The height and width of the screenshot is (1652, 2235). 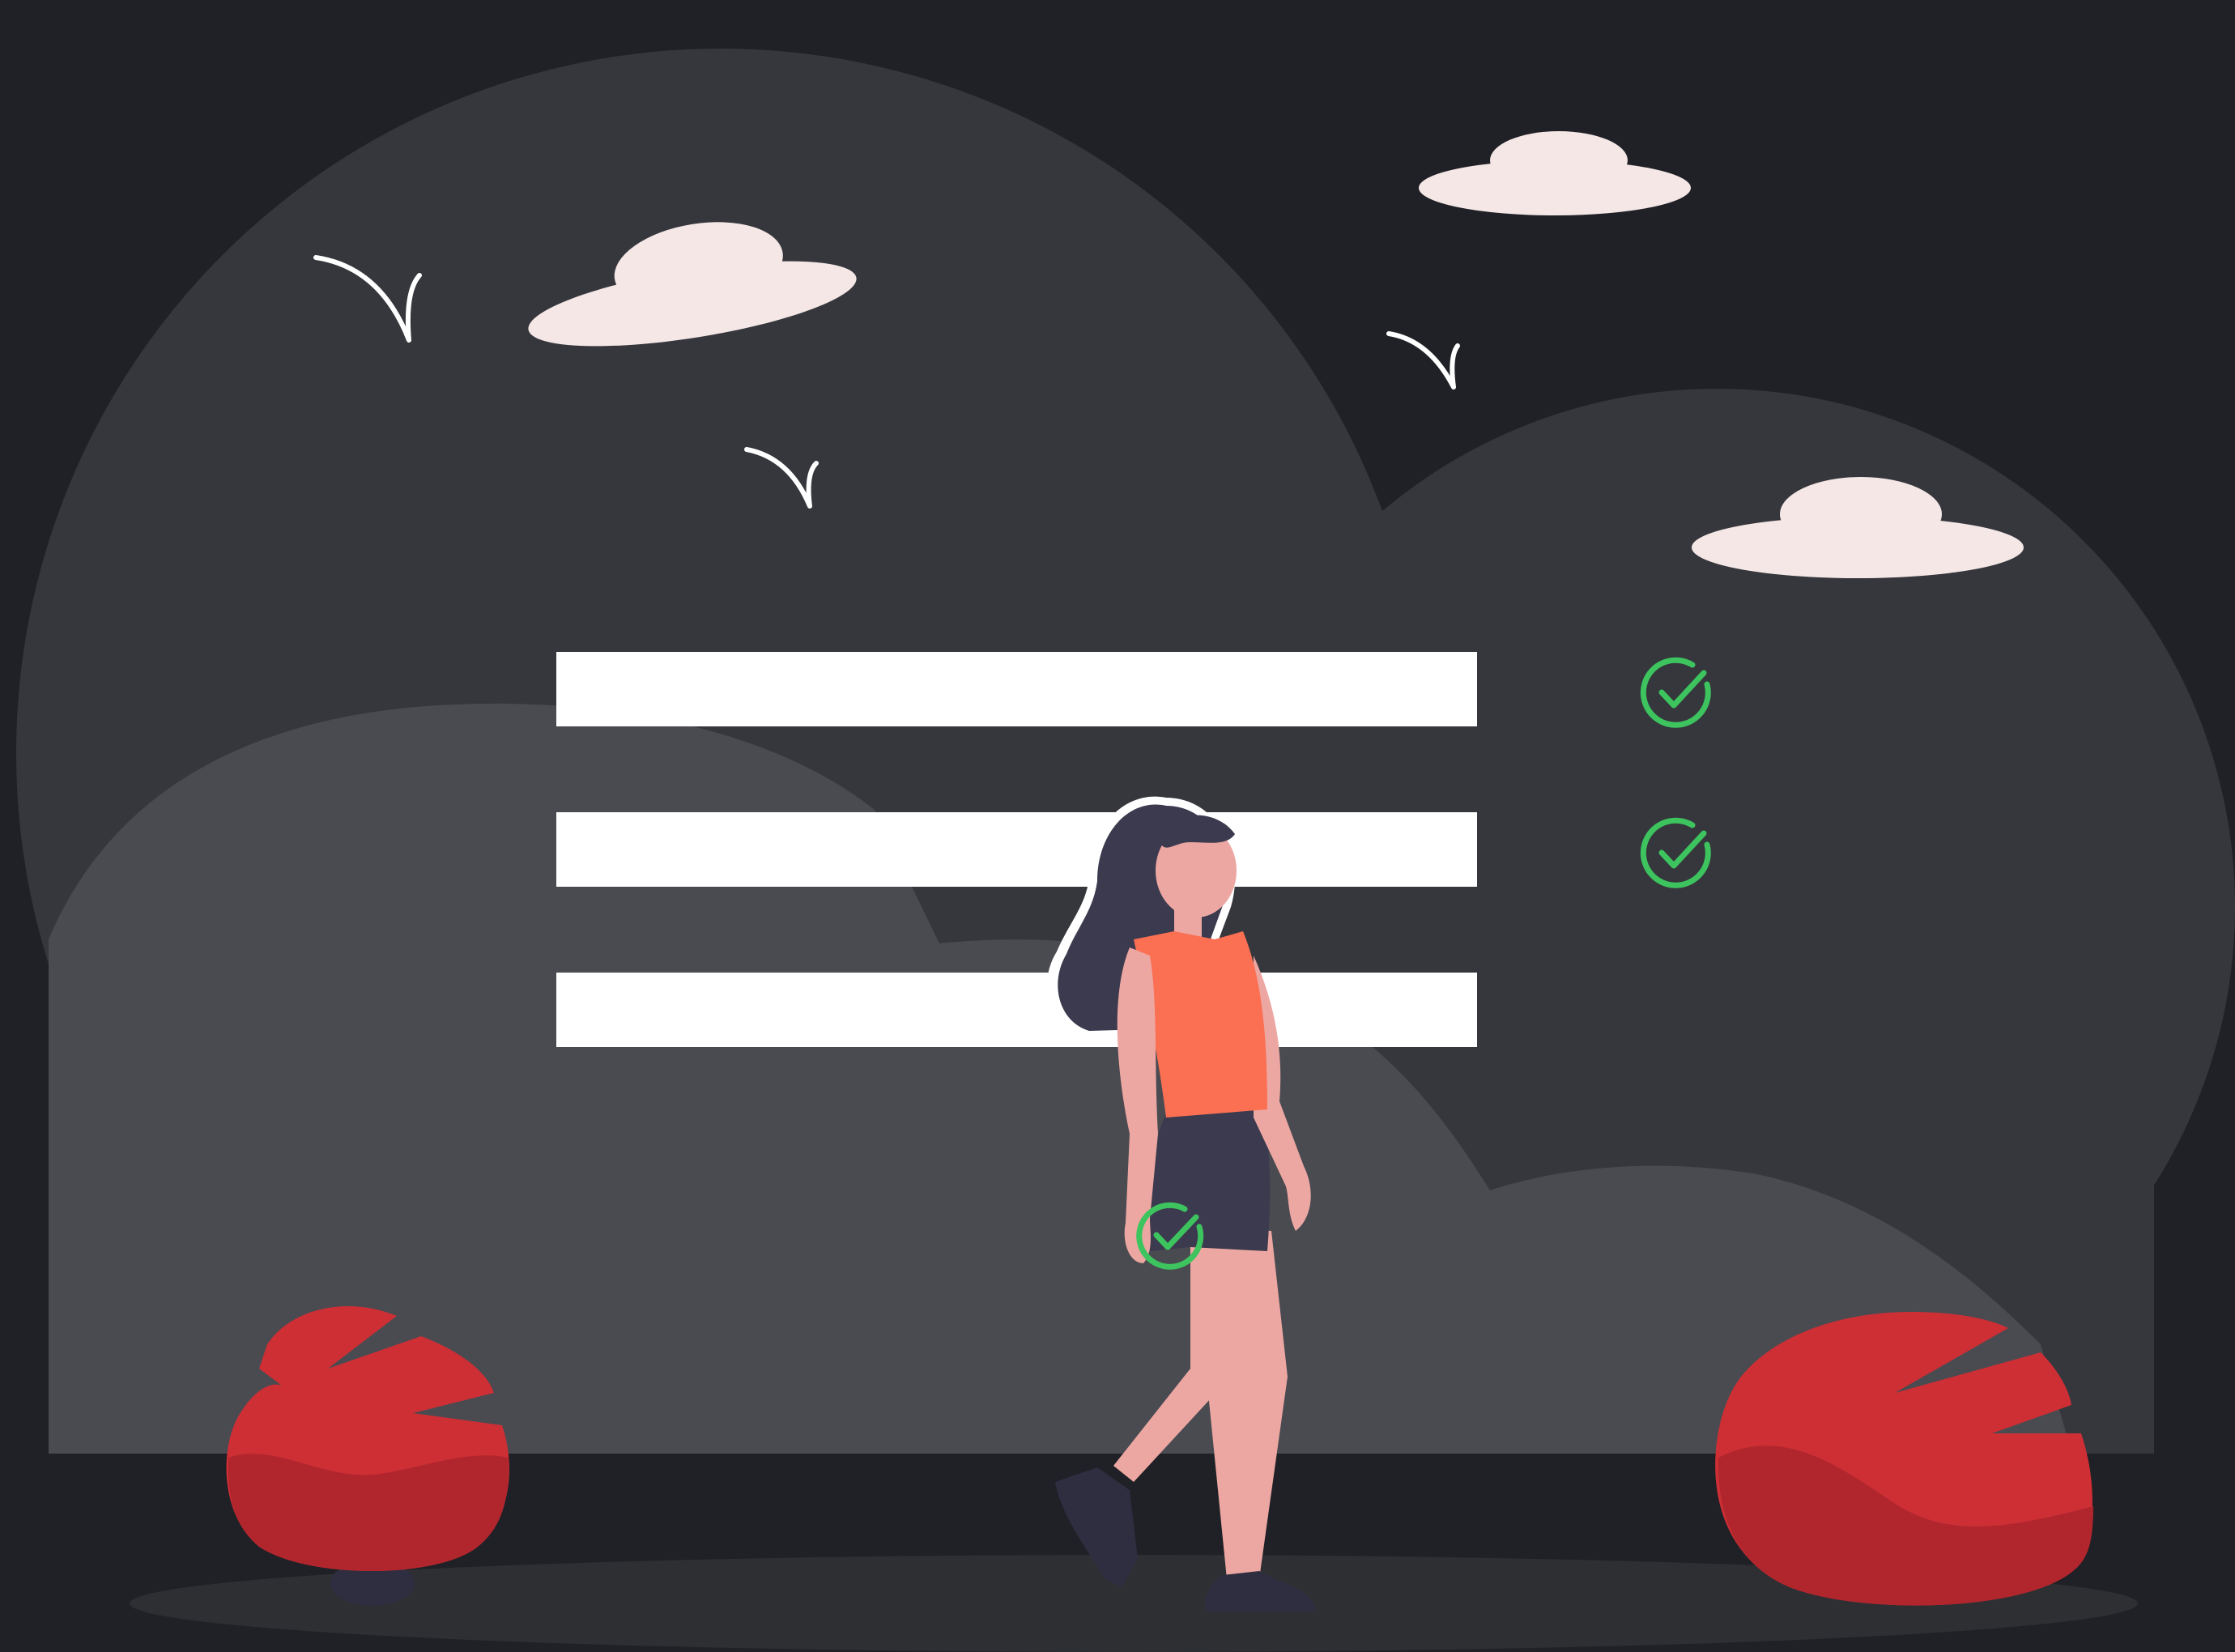 I want to click on bush-right, so click(x=1904, y=1459).